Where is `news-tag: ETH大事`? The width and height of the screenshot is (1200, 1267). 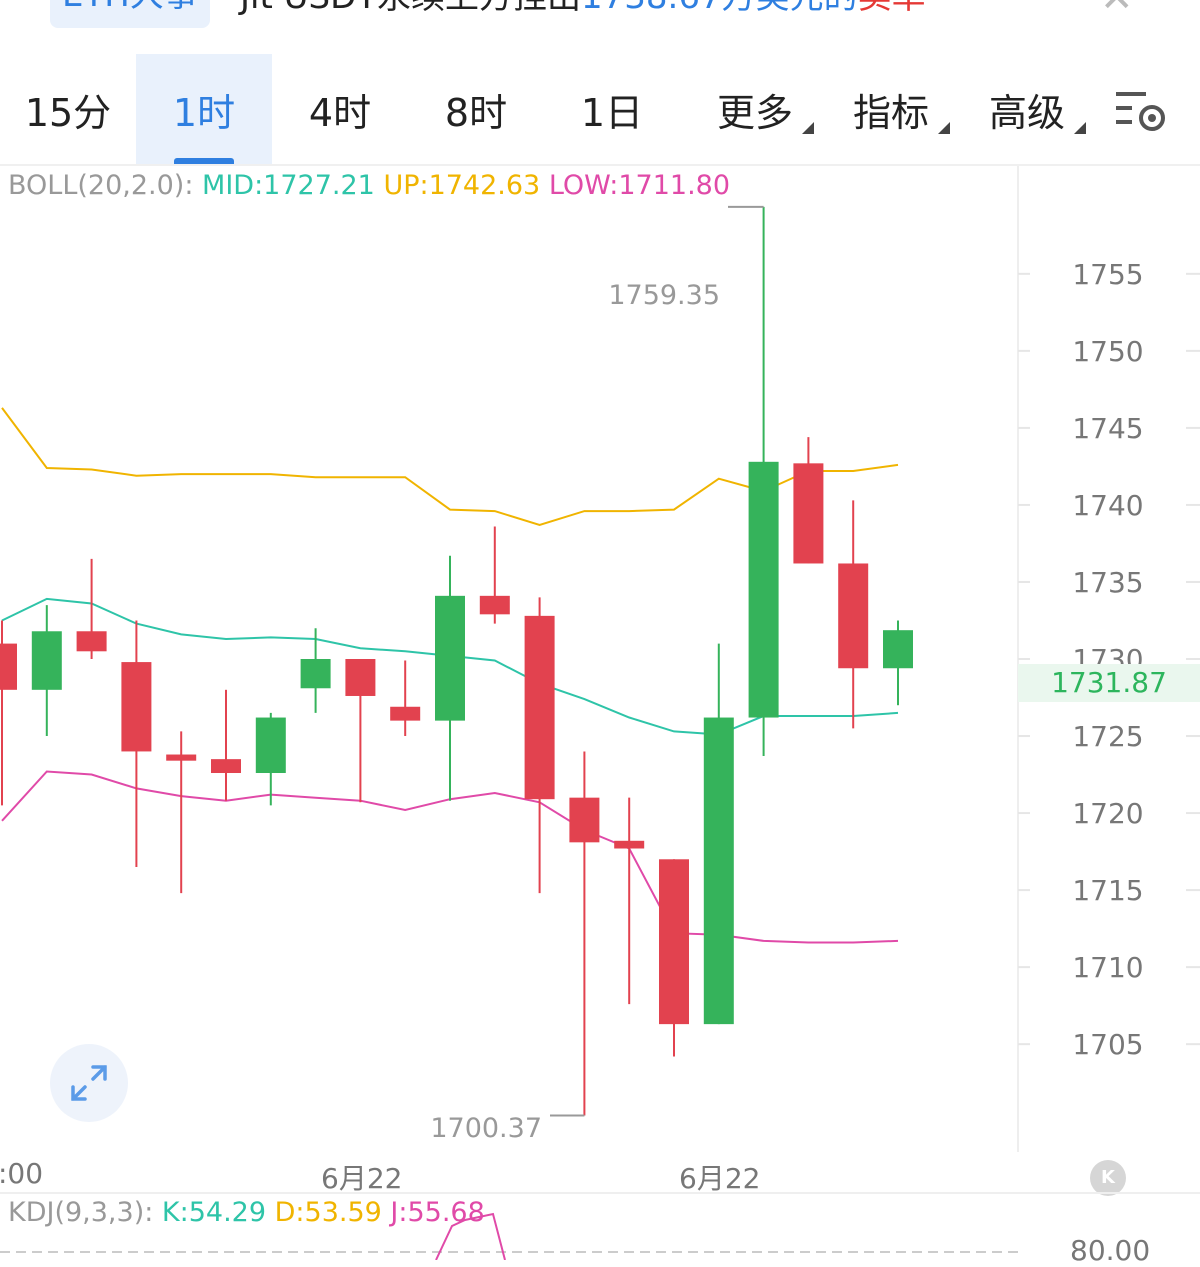 news-tag: ETH大事 is located at coordinates (130, 14).